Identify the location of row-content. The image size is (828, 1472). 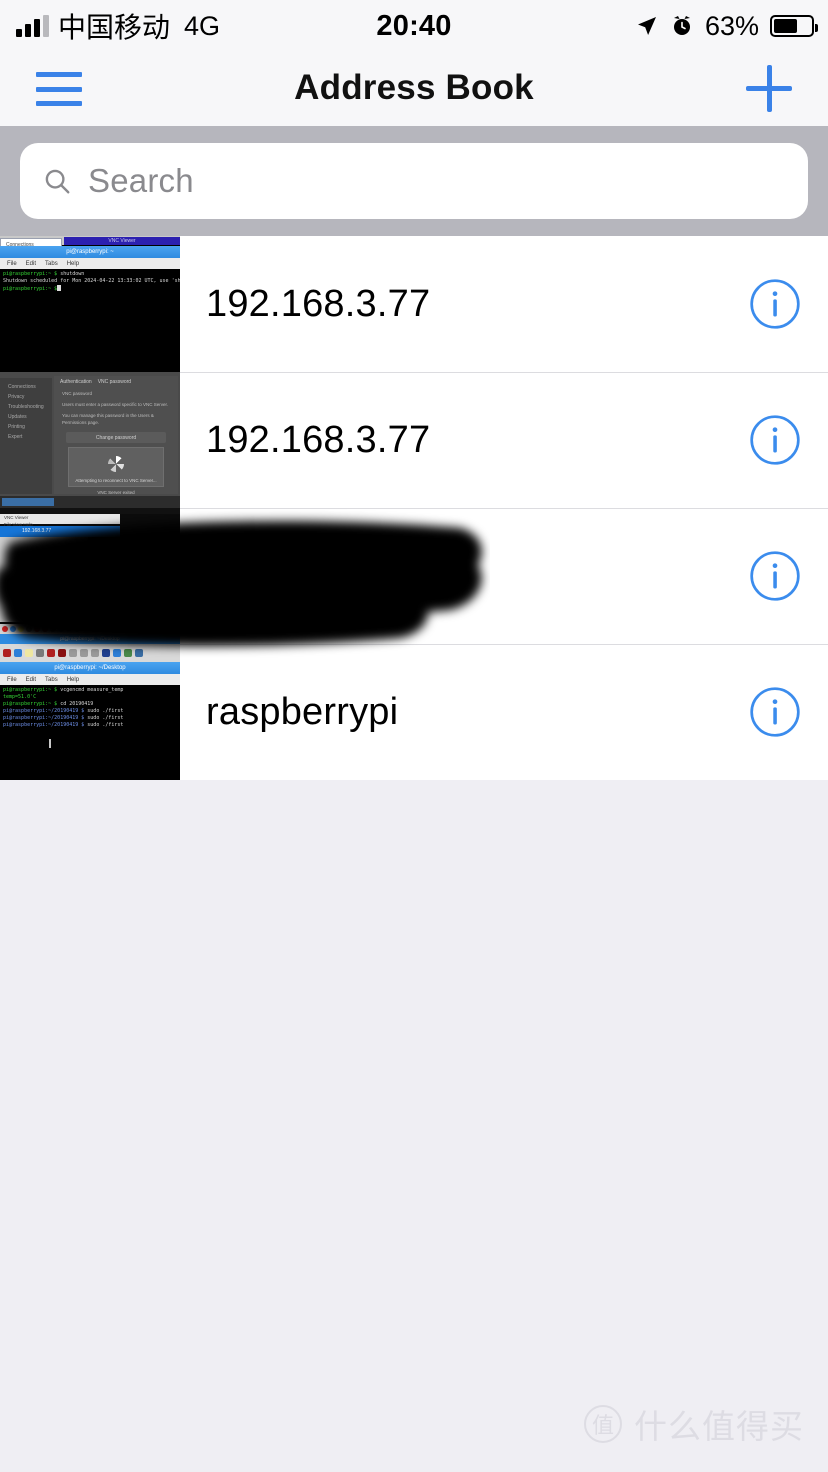
(504, 576).